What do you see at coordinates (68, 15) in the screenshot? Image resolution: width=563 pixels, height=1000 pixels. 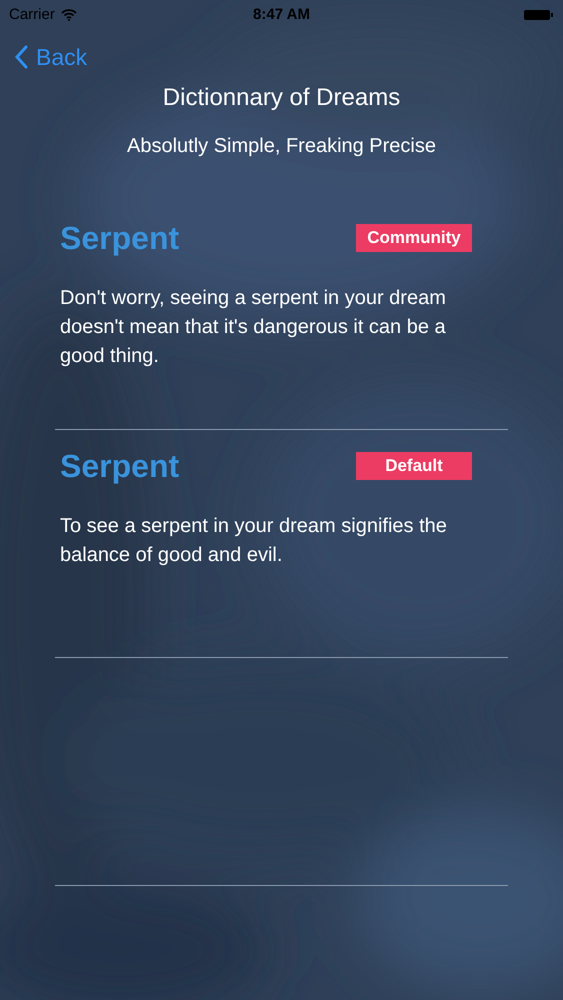 I see `wifi-icon` at bounding box center [68, 15].